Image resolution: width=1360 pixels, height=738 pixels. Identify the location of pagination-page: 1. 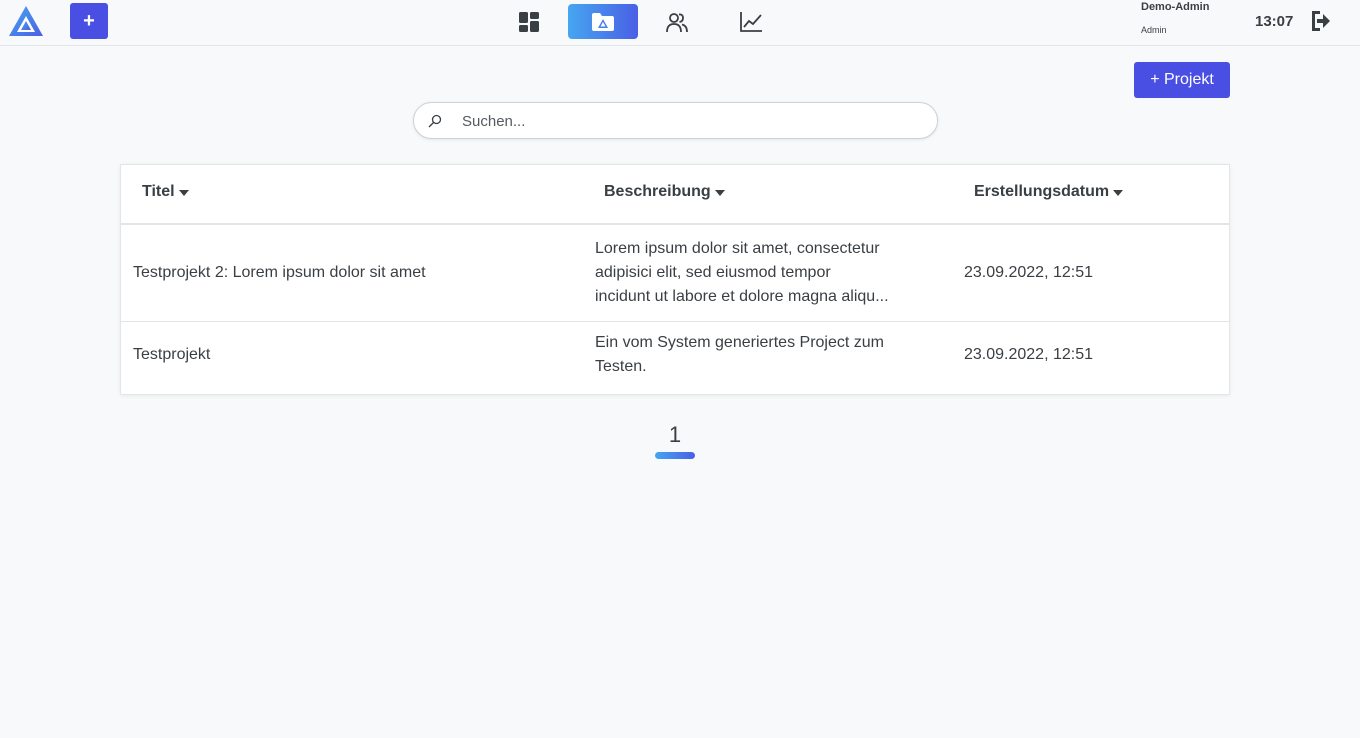
(675, 435).